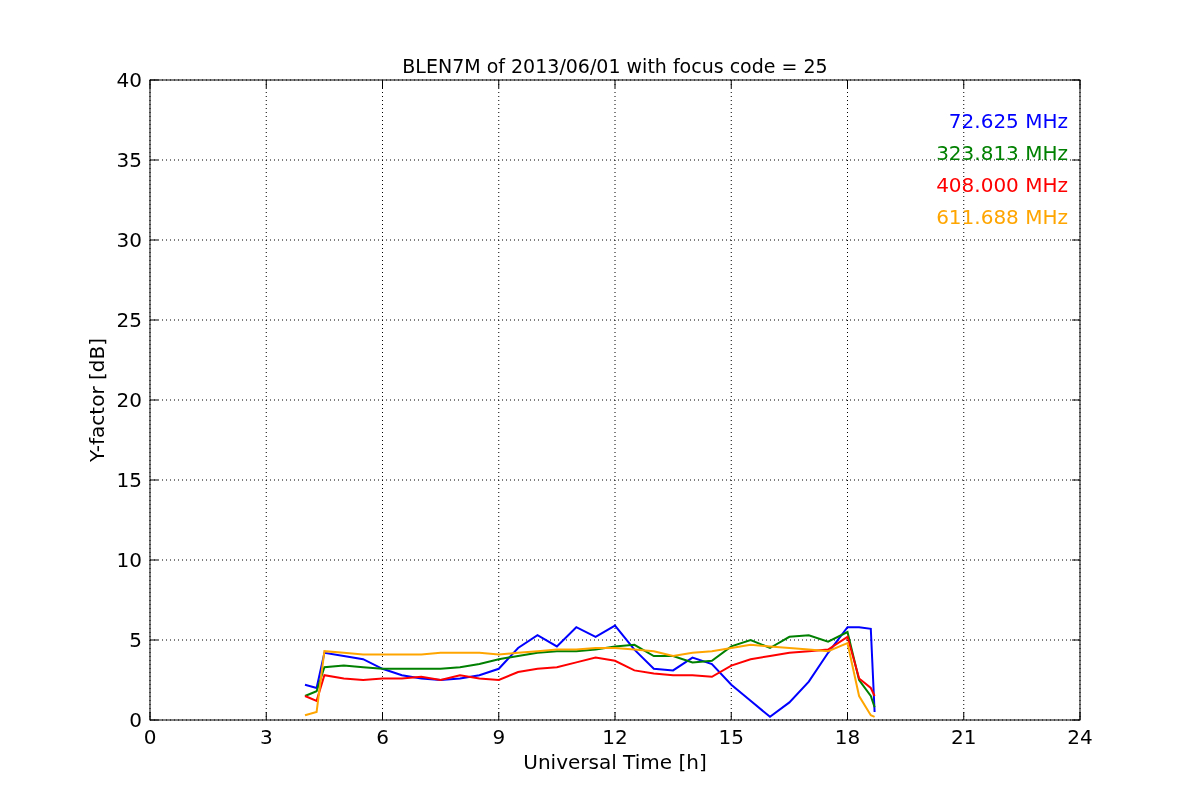  I want to click on x-tick-label: 15, so click(731, 737).